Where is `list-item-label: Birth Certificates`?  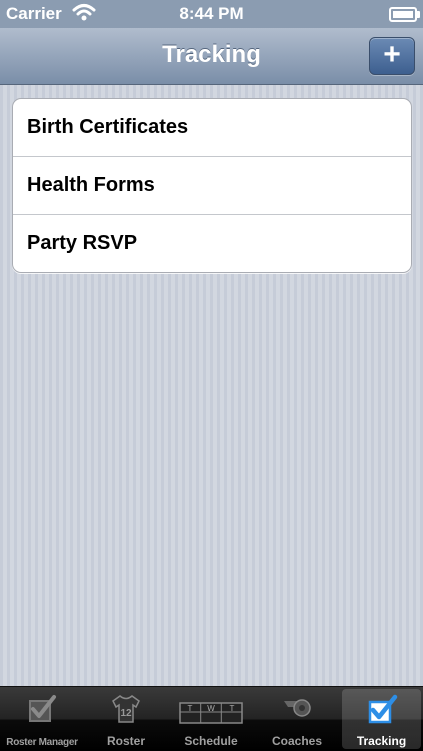
list-item-label: Birth Certificates is located at coordinates (108, 127).